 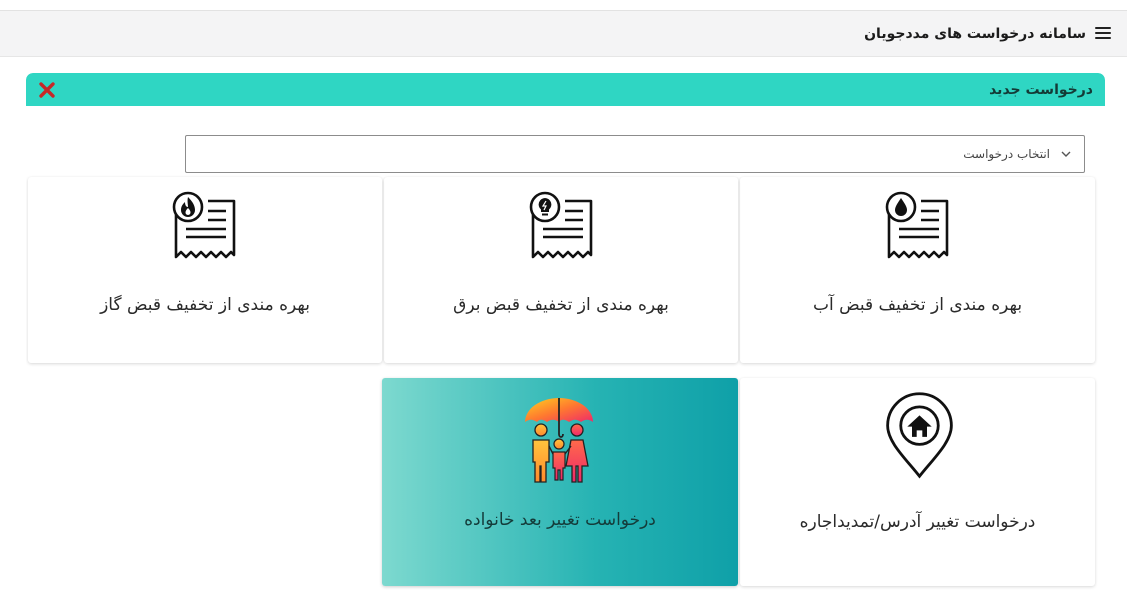 What do you see at coordinates (917, 482) in the screenshot?
I see `card-address-change-lease: درخواست تغییر آدرس/تمدیداجاره` at bounding box center [917, 482].